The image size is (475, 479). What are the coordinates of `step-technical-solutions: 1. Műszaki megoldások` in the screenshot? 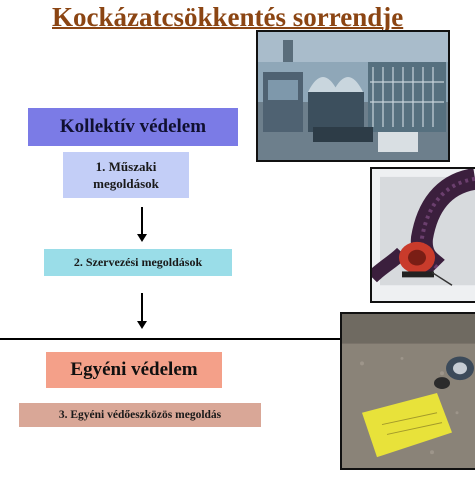 It's located at (126, 175).